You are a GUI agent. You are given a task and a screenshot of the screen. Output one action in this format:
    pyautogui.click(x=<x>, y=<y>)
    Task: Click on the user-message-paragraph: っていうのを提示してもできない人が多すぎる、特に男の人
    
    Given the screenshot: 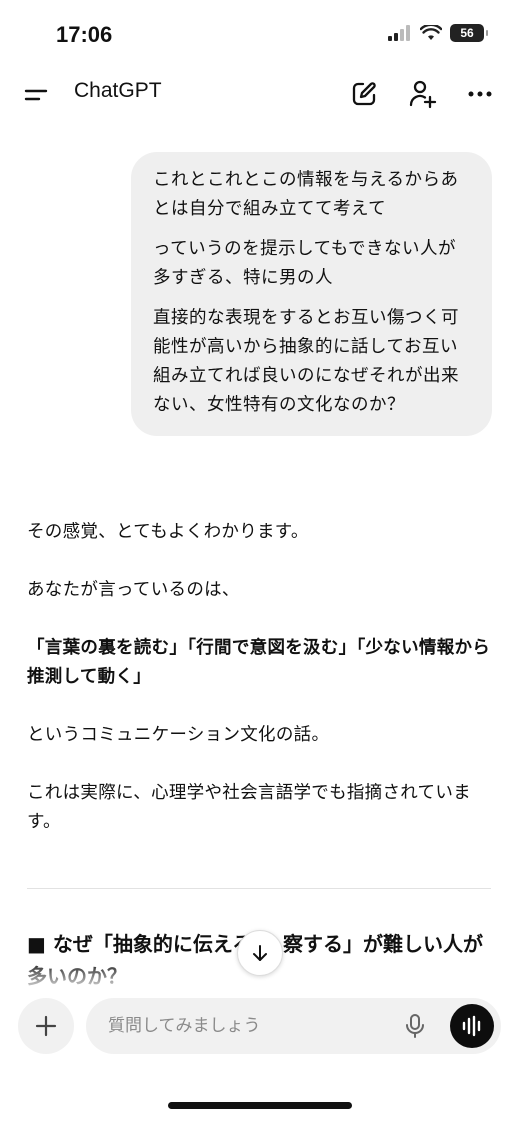 What is the action you would take?
    pyautogui.click(x=305, y=263)
    